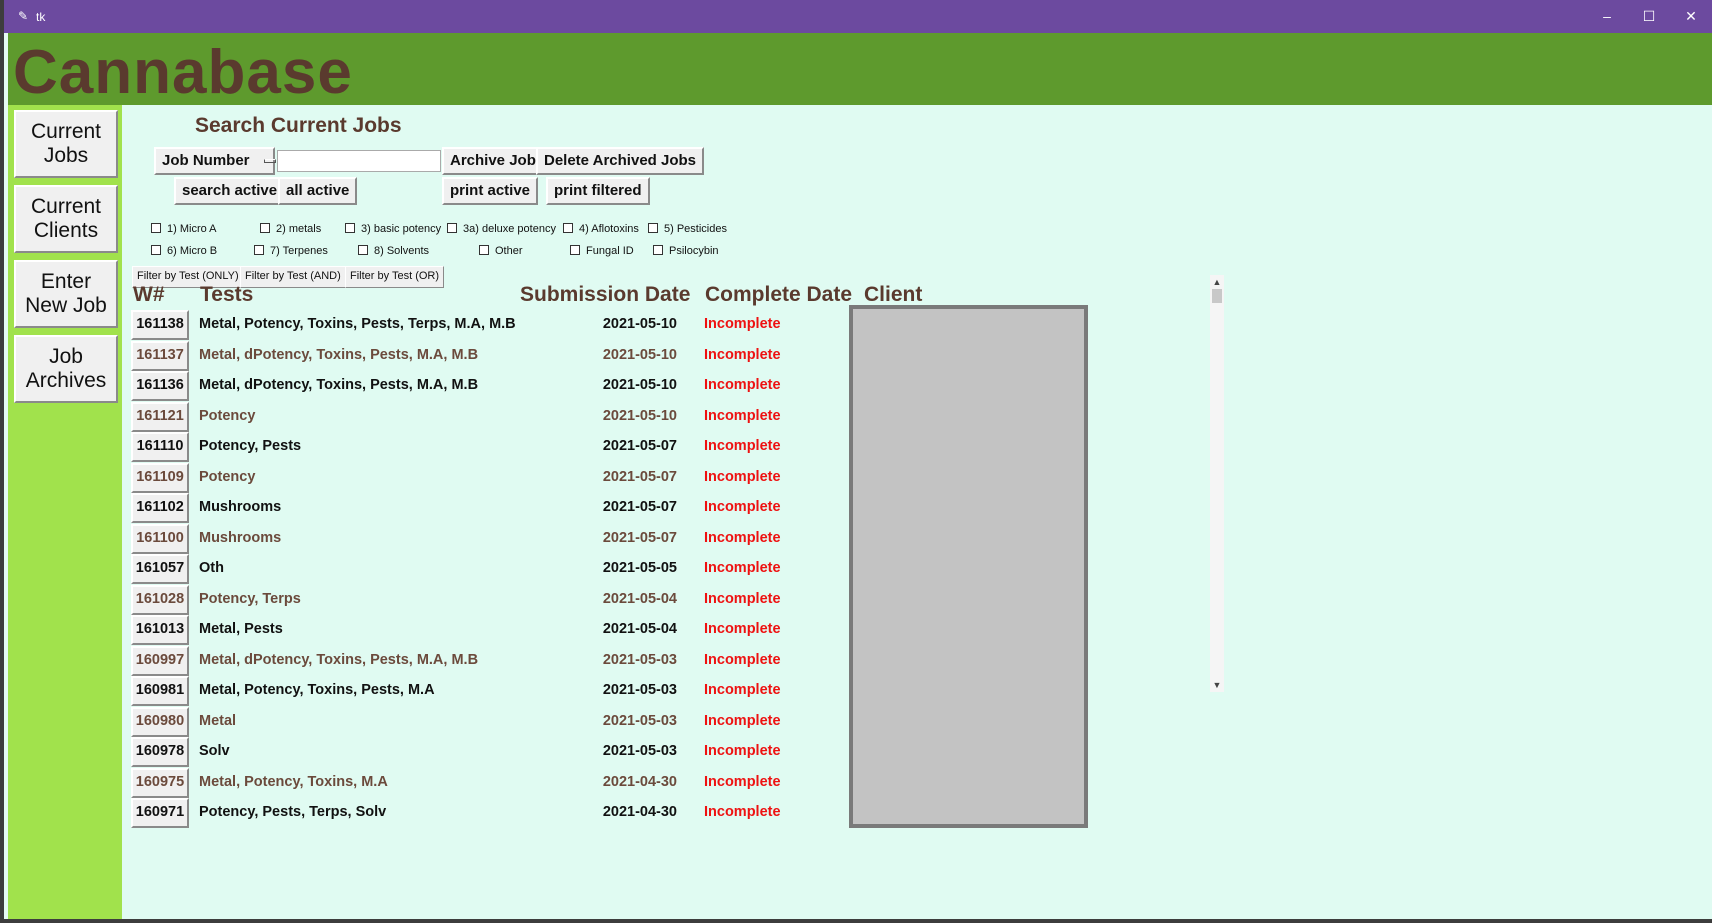 The image size is (1712, 923). I want to click on scroll-down-icon: ▼, so click(1217, 685).